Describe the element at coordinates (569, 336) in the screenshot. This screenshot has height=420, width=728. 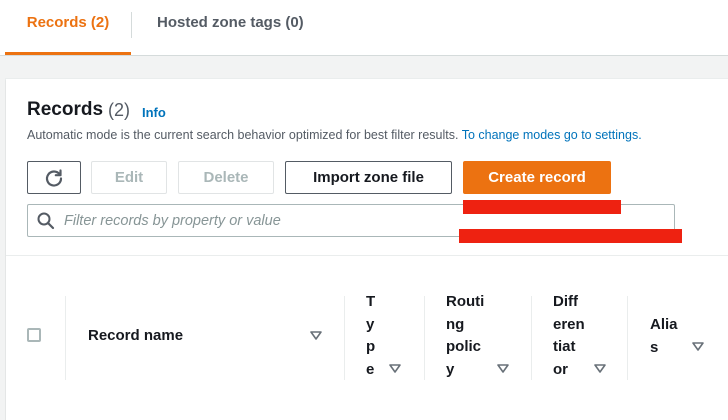
I see `column-header-differentiator: Diff eren tiat or` at that location.